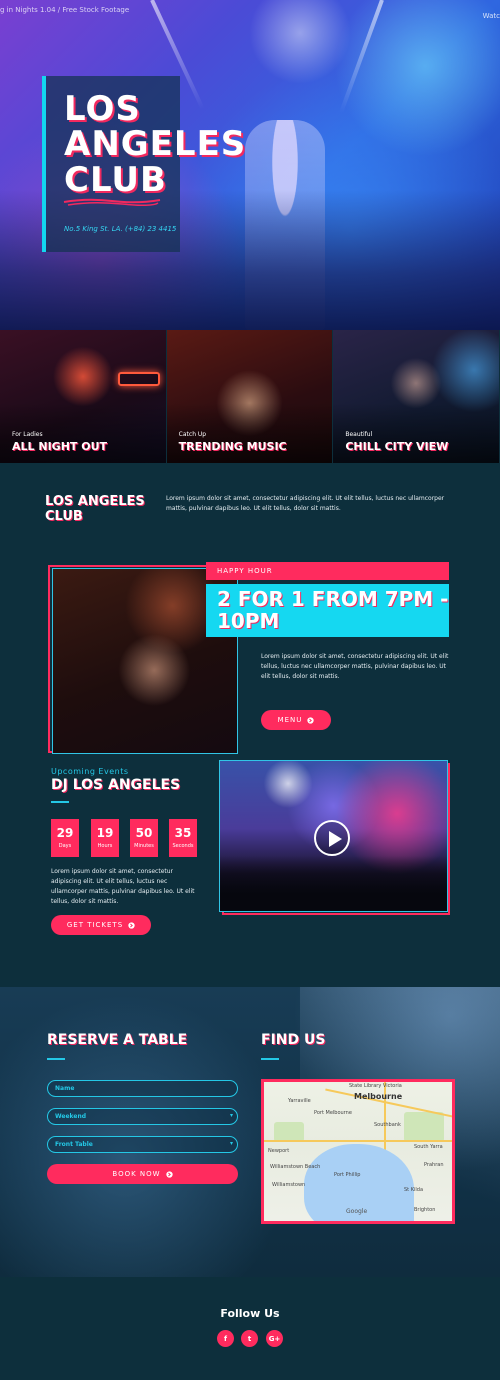 The image size is (500, 1380). I want to click on tile-title: TRENDING MUSIC, so click(232, 446).